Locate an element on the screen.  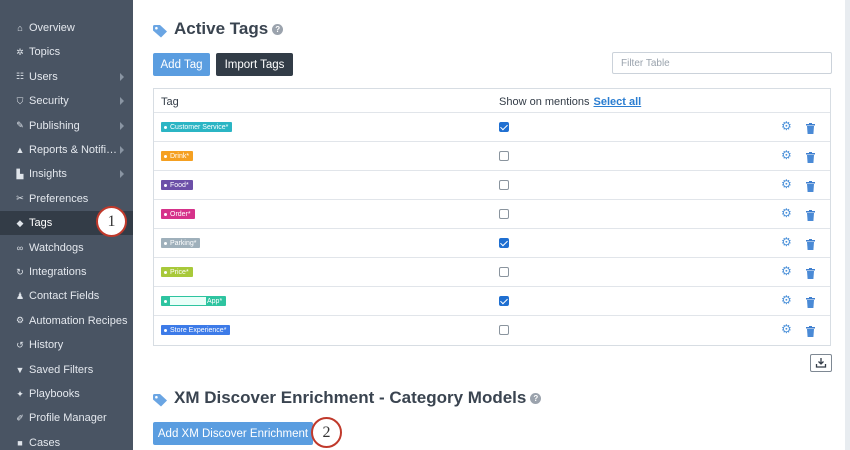
sidebar-item-label: Contact Fields is located at coordinates (64, 296).